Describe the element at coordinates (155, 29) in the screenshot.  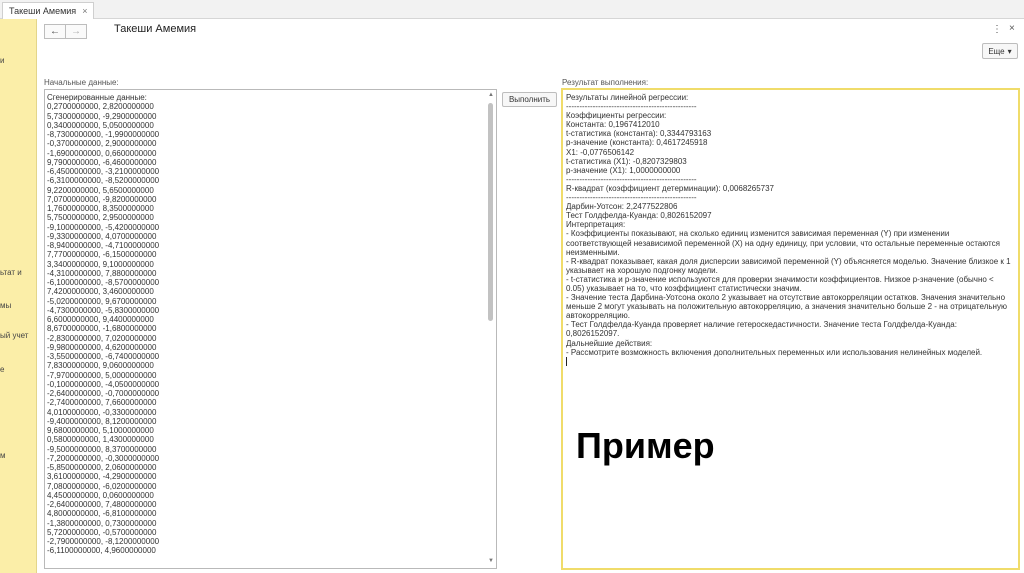
I see `form-title: Такеши Амемия` at that location.